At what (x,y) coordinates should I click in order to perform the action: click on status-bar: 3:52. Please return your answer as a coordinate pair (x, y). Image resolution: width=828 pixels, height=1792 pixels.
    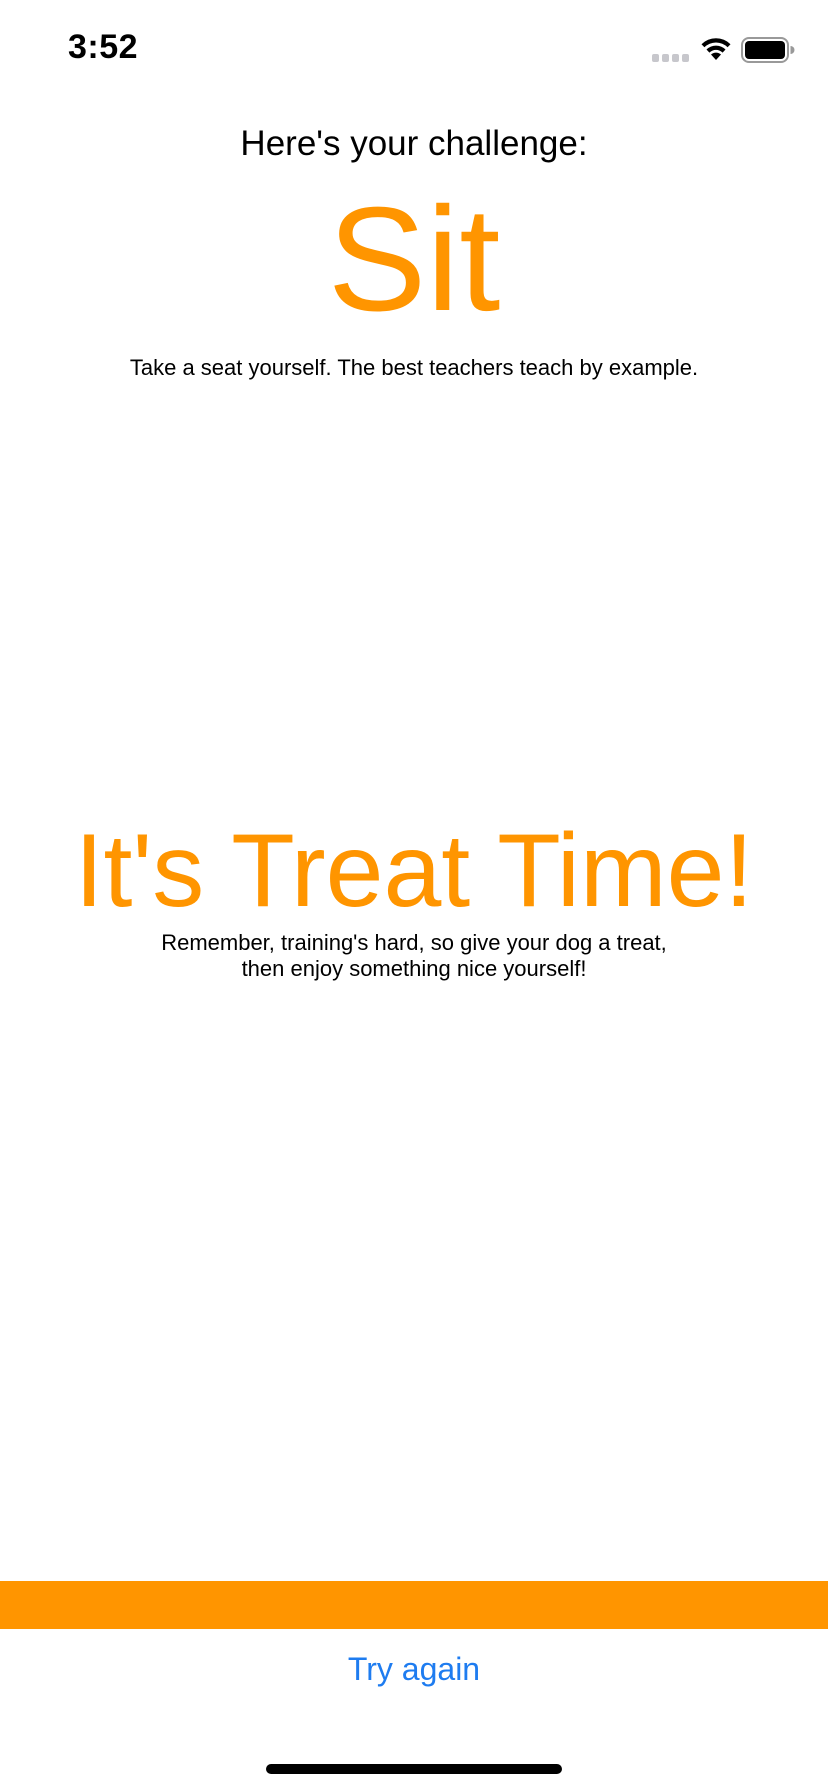
    Looking at the image, I should click on (414, 50).